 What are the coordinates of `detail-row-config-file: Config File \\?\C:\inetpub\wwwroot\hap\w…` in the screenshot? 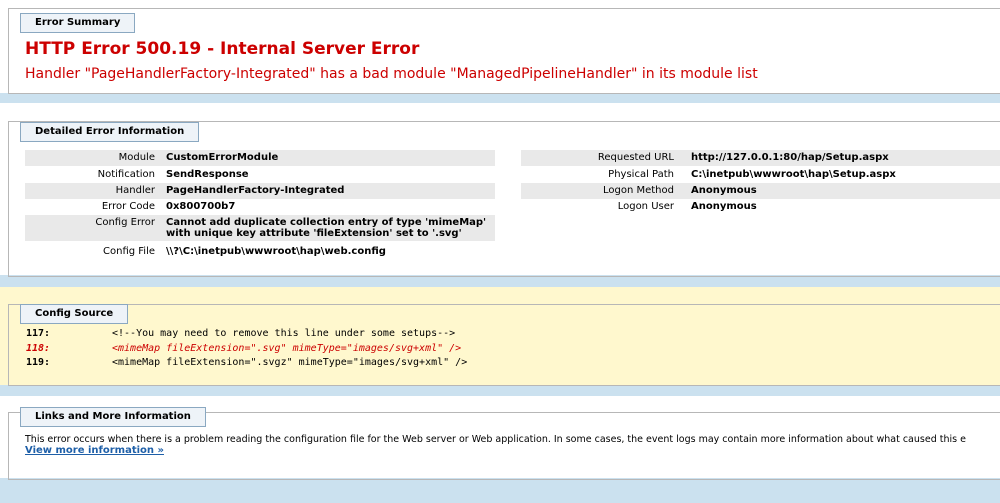 It's located at (260, 252).